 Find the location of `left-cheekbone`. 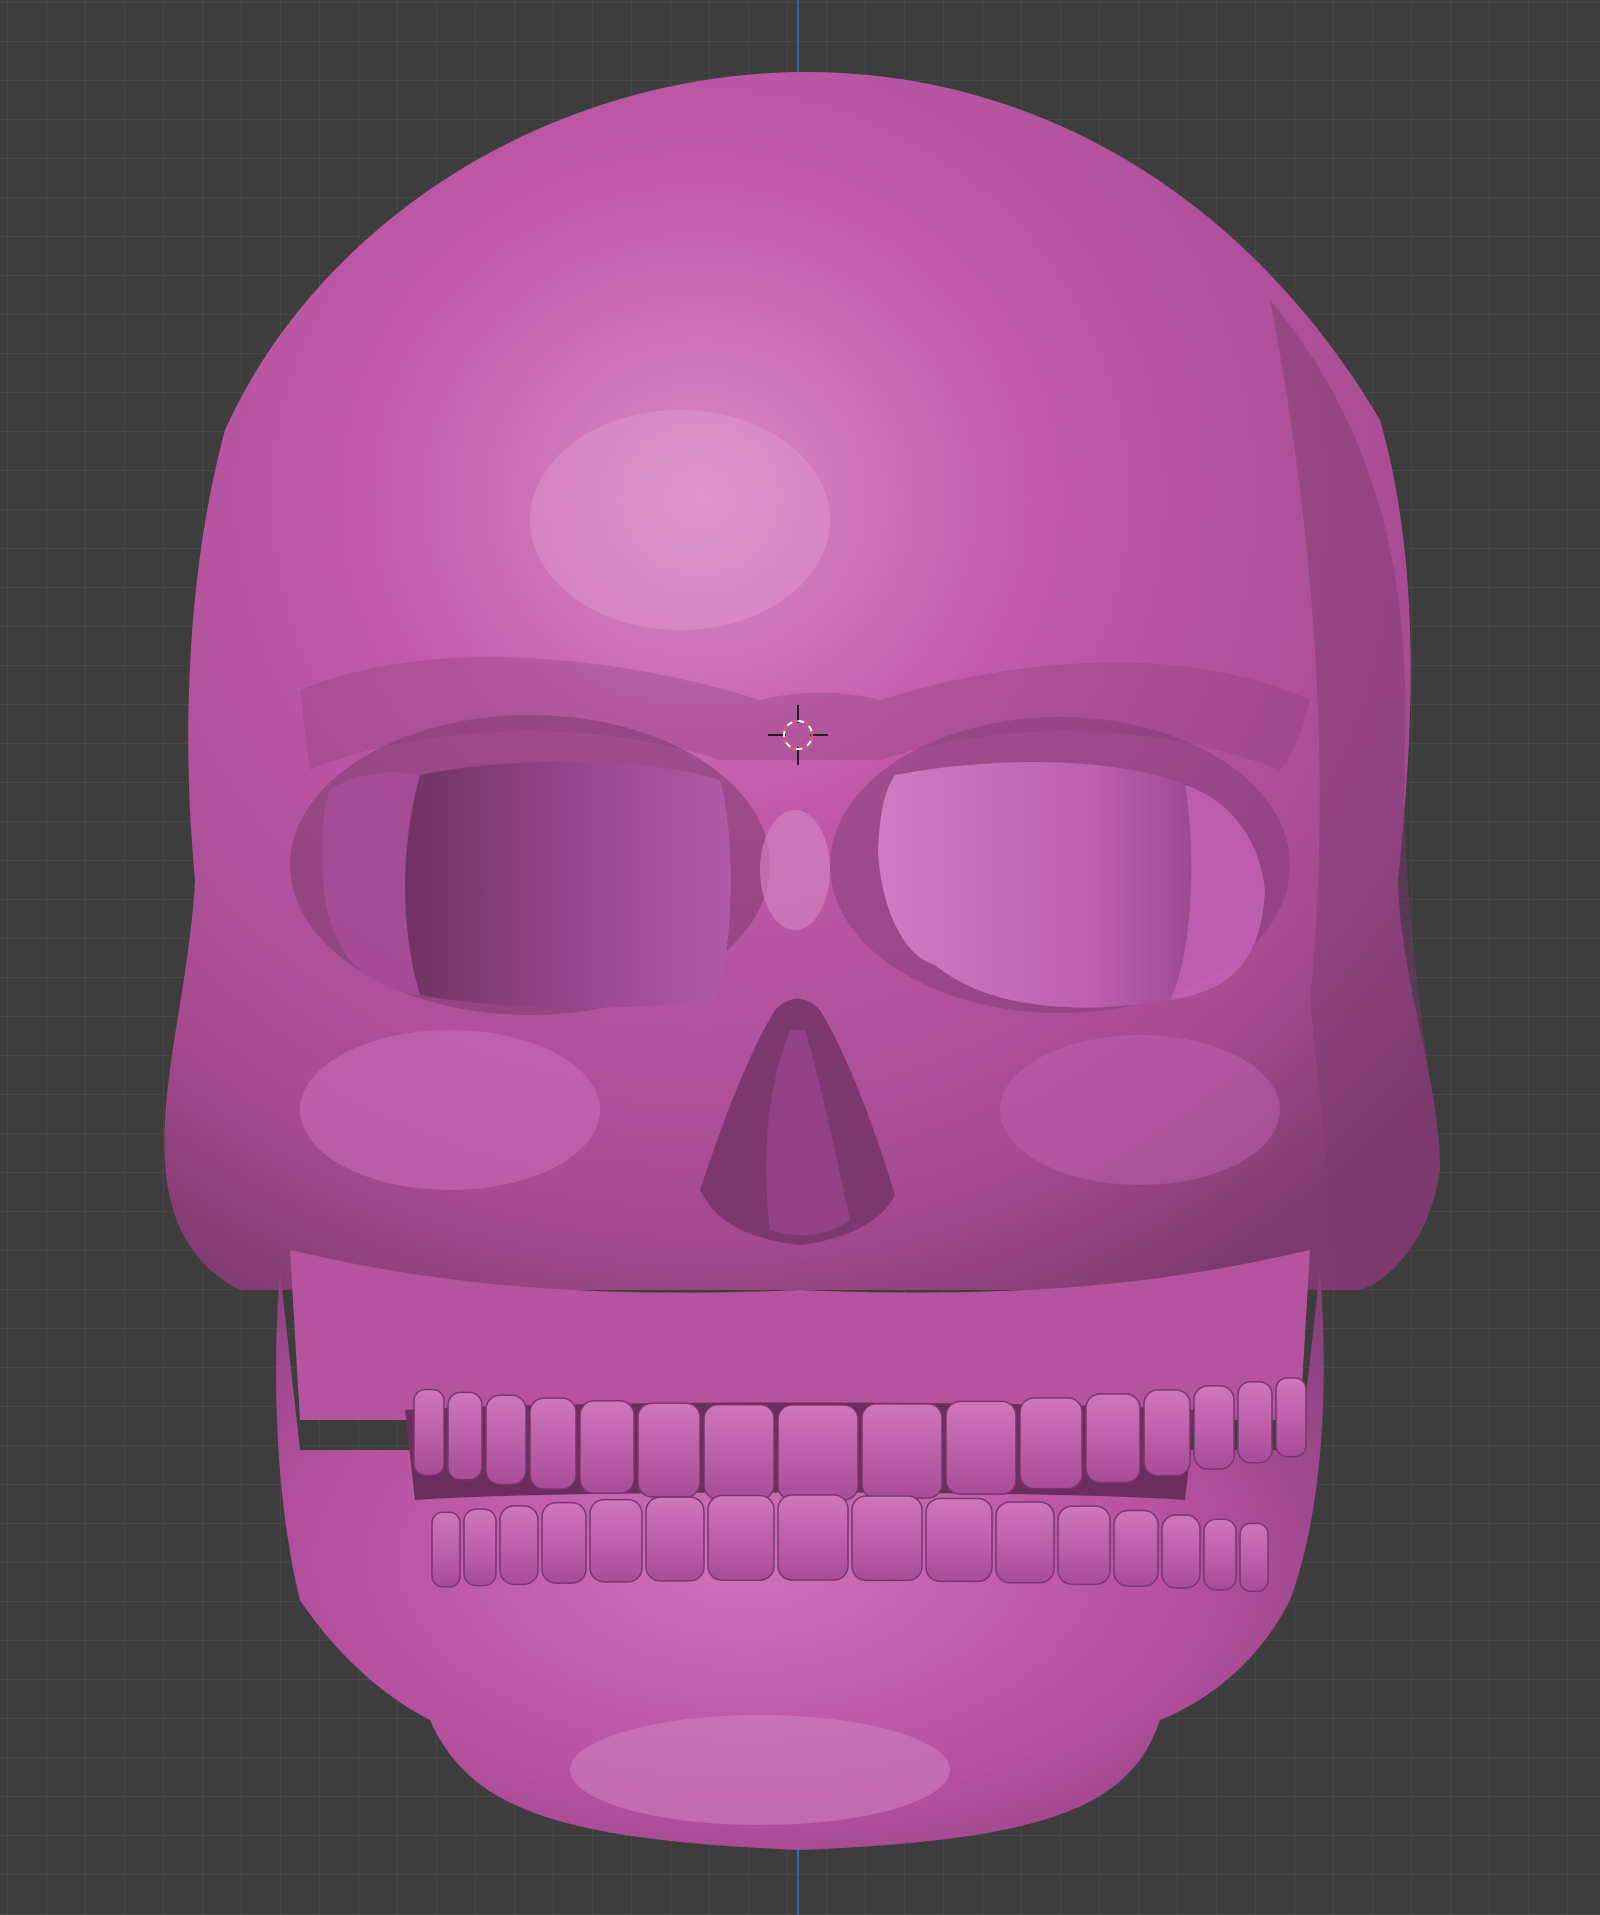

left-cheekbone is located at coordinates (450, 1110).